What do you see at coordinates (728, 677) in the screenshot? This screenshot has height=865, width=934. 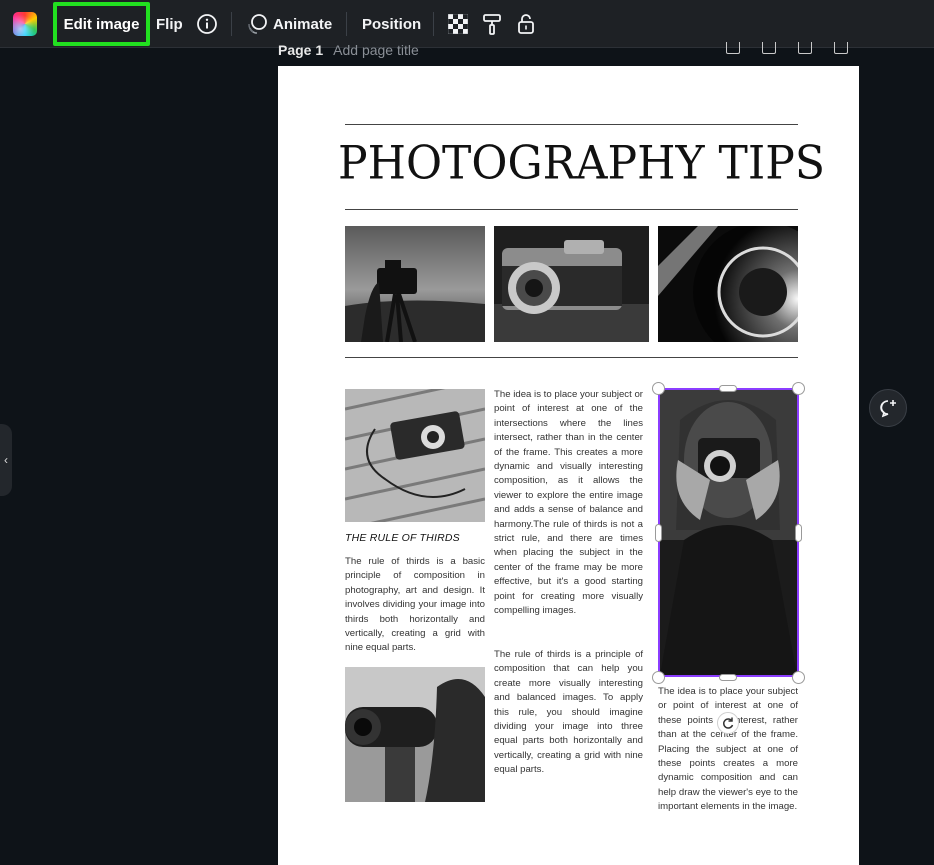 I see `resize-handle-bottom` at bounding box center [728, 677].